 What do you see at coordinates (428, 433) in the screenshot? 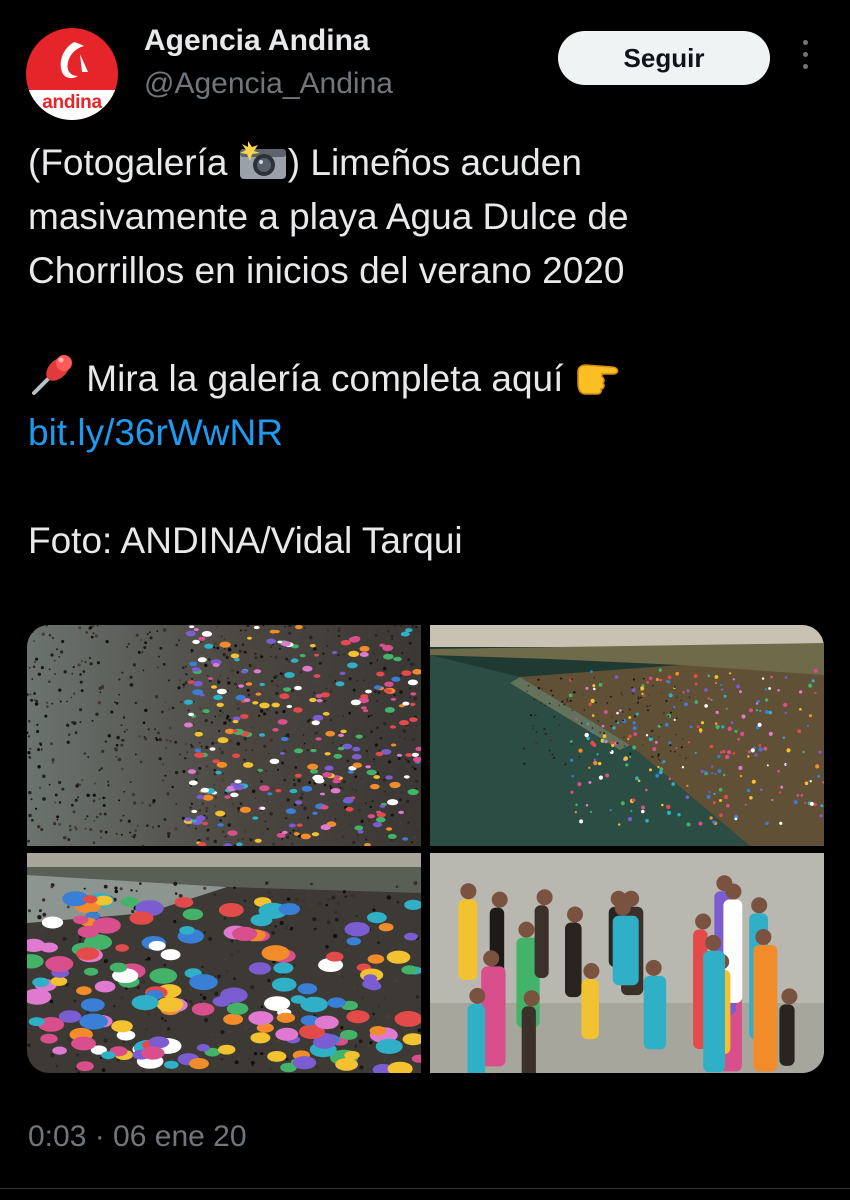
I see `gallery-link: bit.ly/36rWwNR` at bounding box center [428, 433].